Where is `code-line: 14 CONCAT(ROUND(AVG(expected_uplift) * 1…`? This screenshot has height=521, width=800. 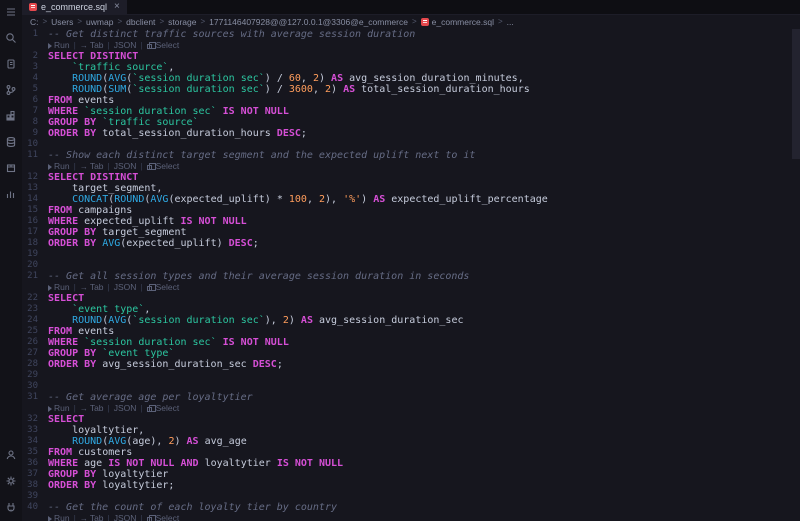
code-line: 14 CONCAT(ROUND(AVG(expected_uplift) * 1… is located at coordinates (411, 199).